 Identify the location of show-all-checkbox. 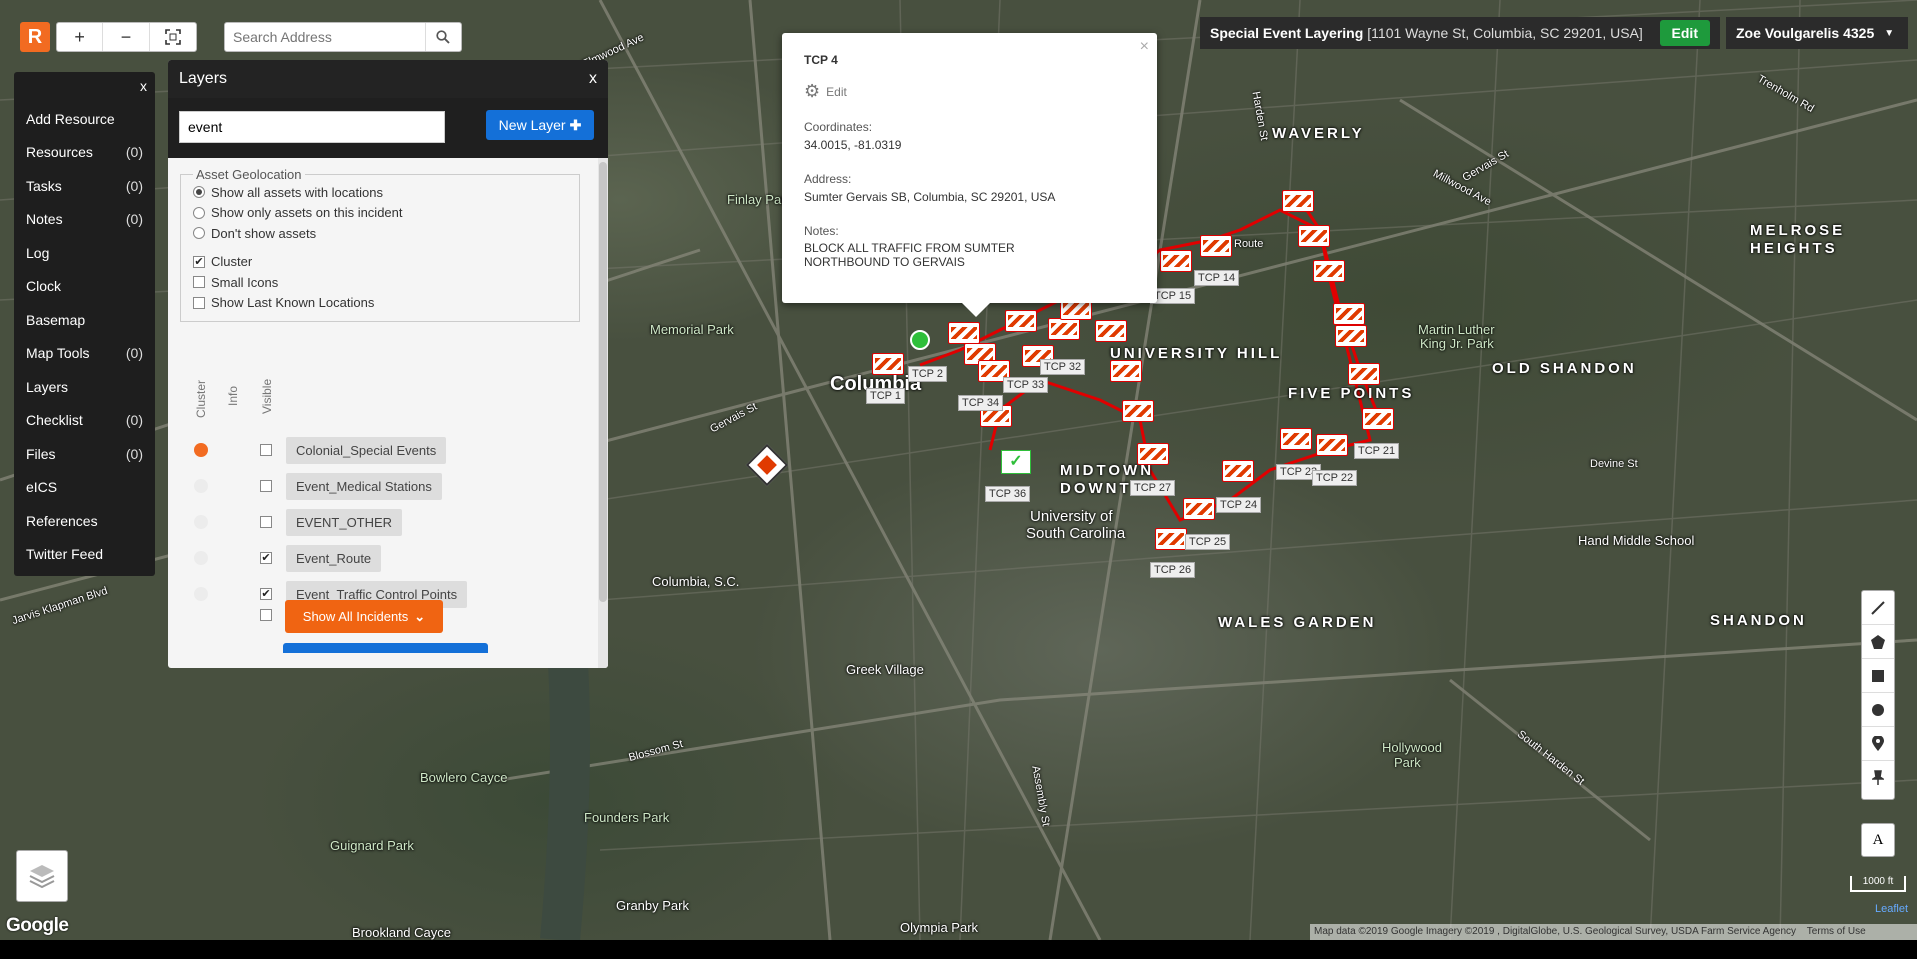
(266, 615).